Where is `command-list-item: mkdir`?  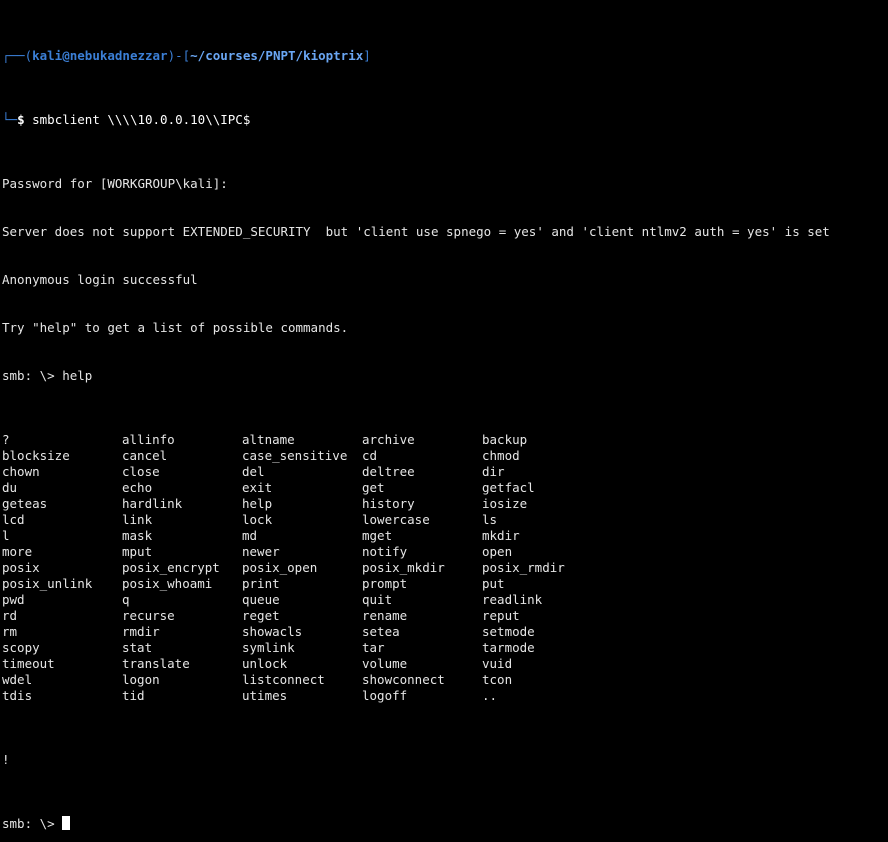
command-list-item: mkdir is located at coordinates (501, 535).